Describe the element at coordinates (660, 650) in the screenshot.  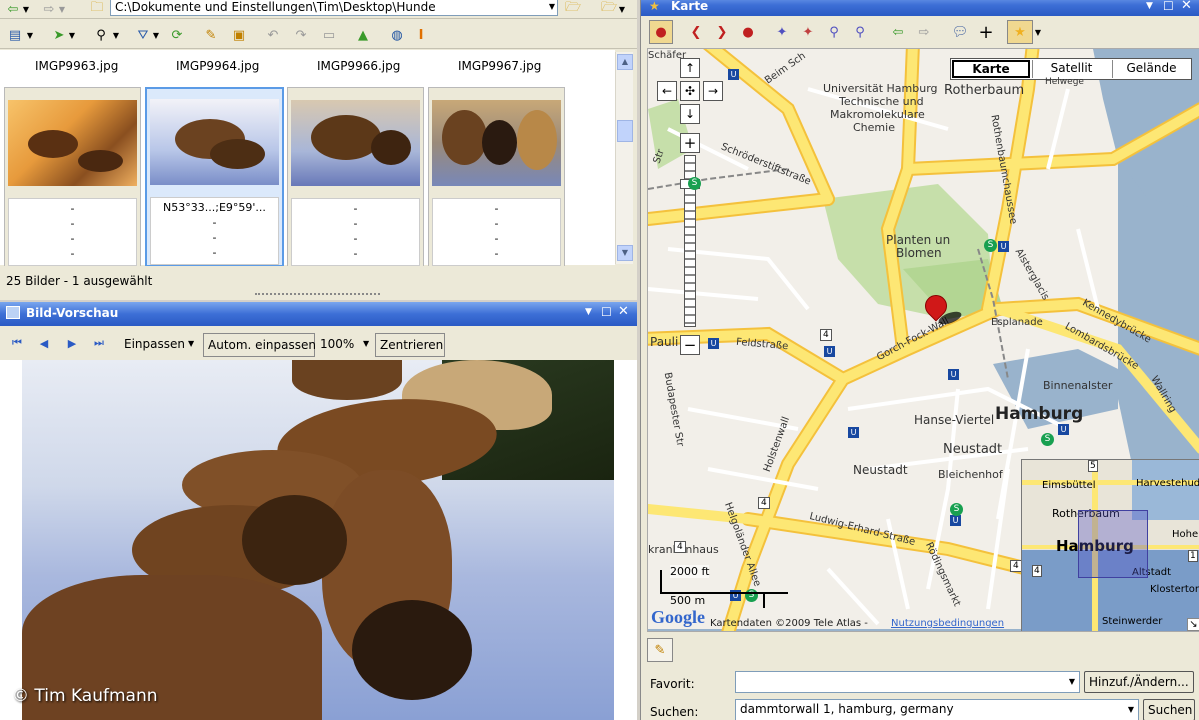
I see `pencil-edit-icon: ✎` at that location.